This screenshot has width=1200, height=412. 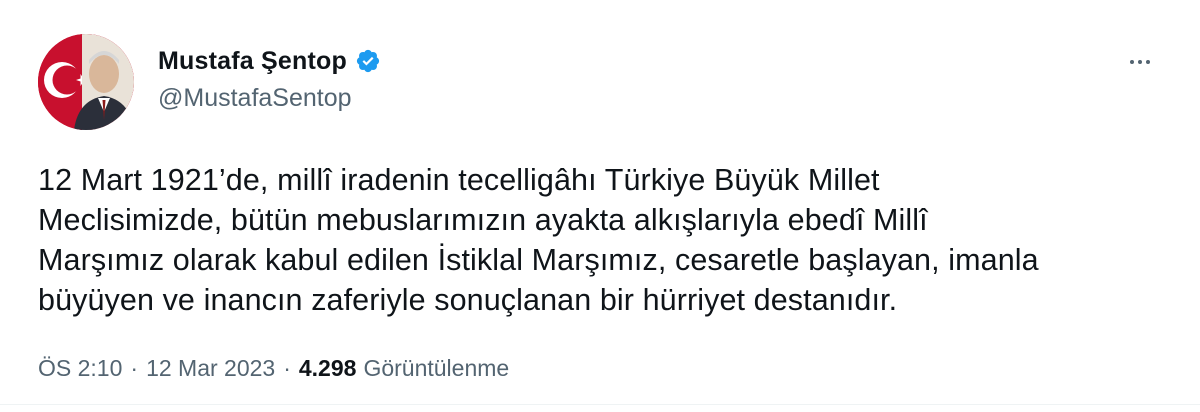 I want to click on more-options-button, so click(x=1140, y=62).